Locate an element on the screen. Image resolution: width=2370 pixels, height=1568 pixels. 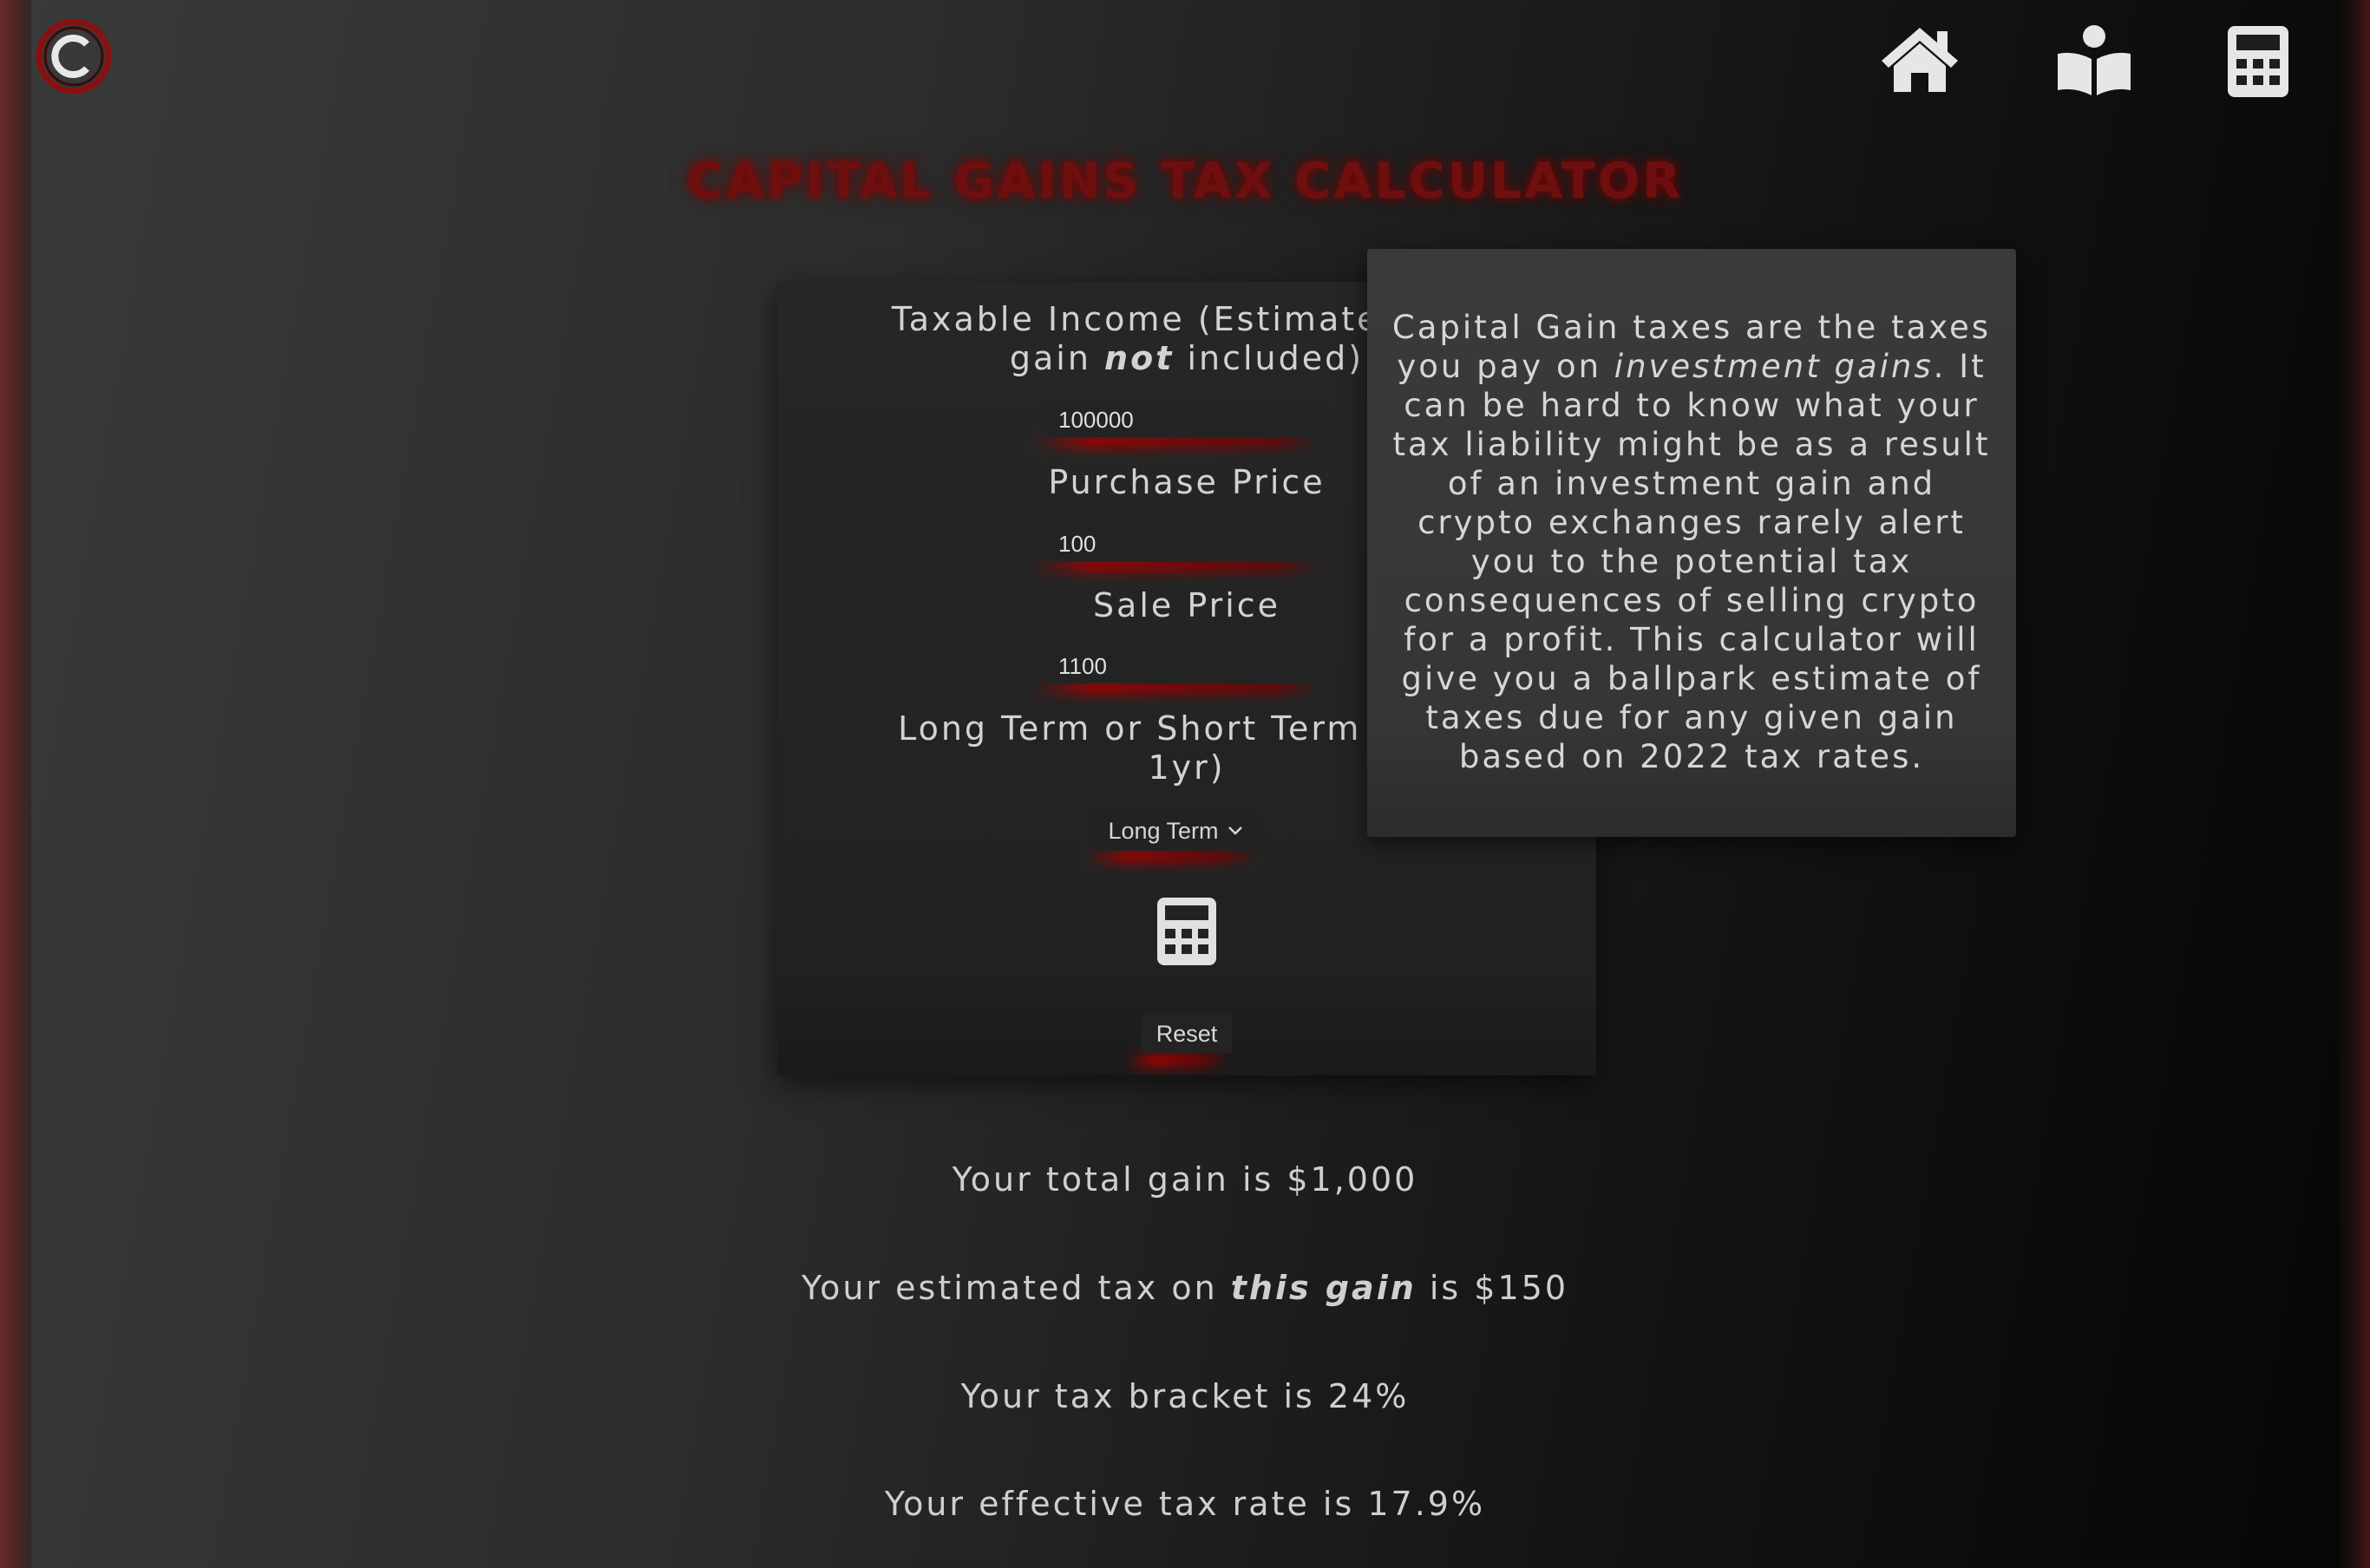
reset-button-wrap: Reset is located at coordinates (1187, 1034).